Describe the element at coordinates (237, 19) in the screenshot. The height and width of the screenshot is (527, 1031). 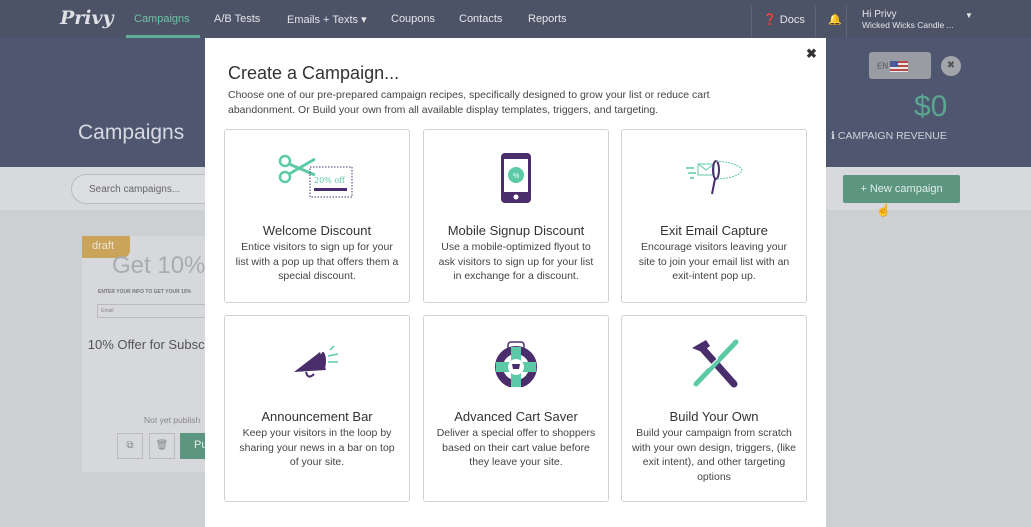
I see `nav-ab-tests: A/B Tests` at that location.